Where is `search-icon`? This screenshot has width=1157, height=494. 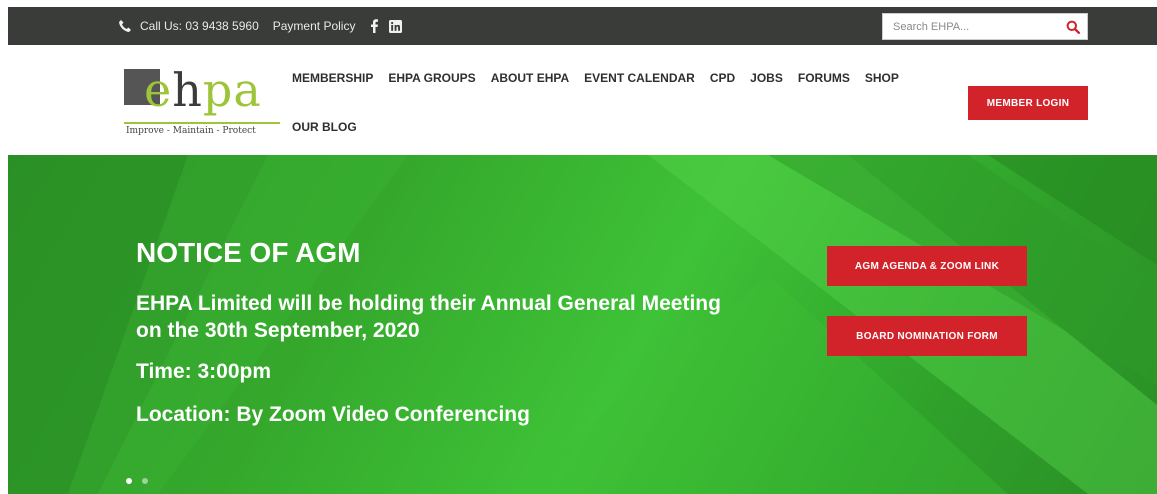 search-icon is located at coordinates (1073, 27).